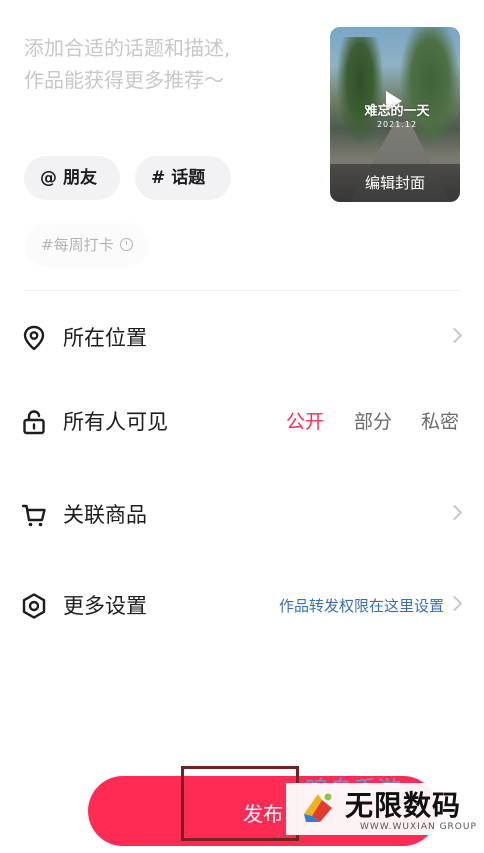 The width and height of the screenshot is (484, 853). I want to click on cover-date-overlay: 2021.12, so click(397, 124).